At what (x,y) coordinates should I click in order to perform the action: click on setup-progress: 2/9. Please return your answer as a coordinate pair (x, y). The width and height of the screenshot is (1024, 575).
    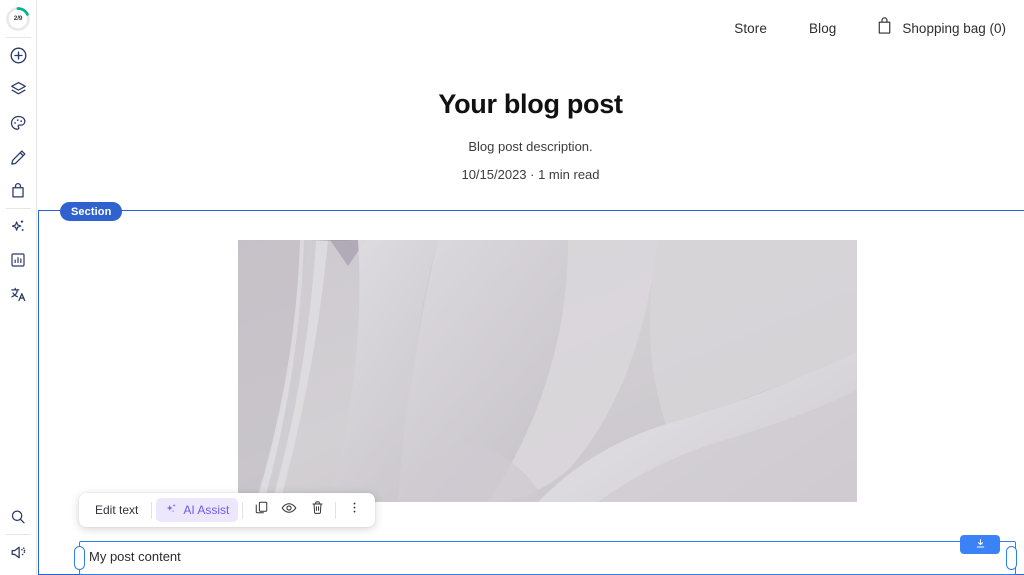
    Looking at the image, I should click on (18, 18).